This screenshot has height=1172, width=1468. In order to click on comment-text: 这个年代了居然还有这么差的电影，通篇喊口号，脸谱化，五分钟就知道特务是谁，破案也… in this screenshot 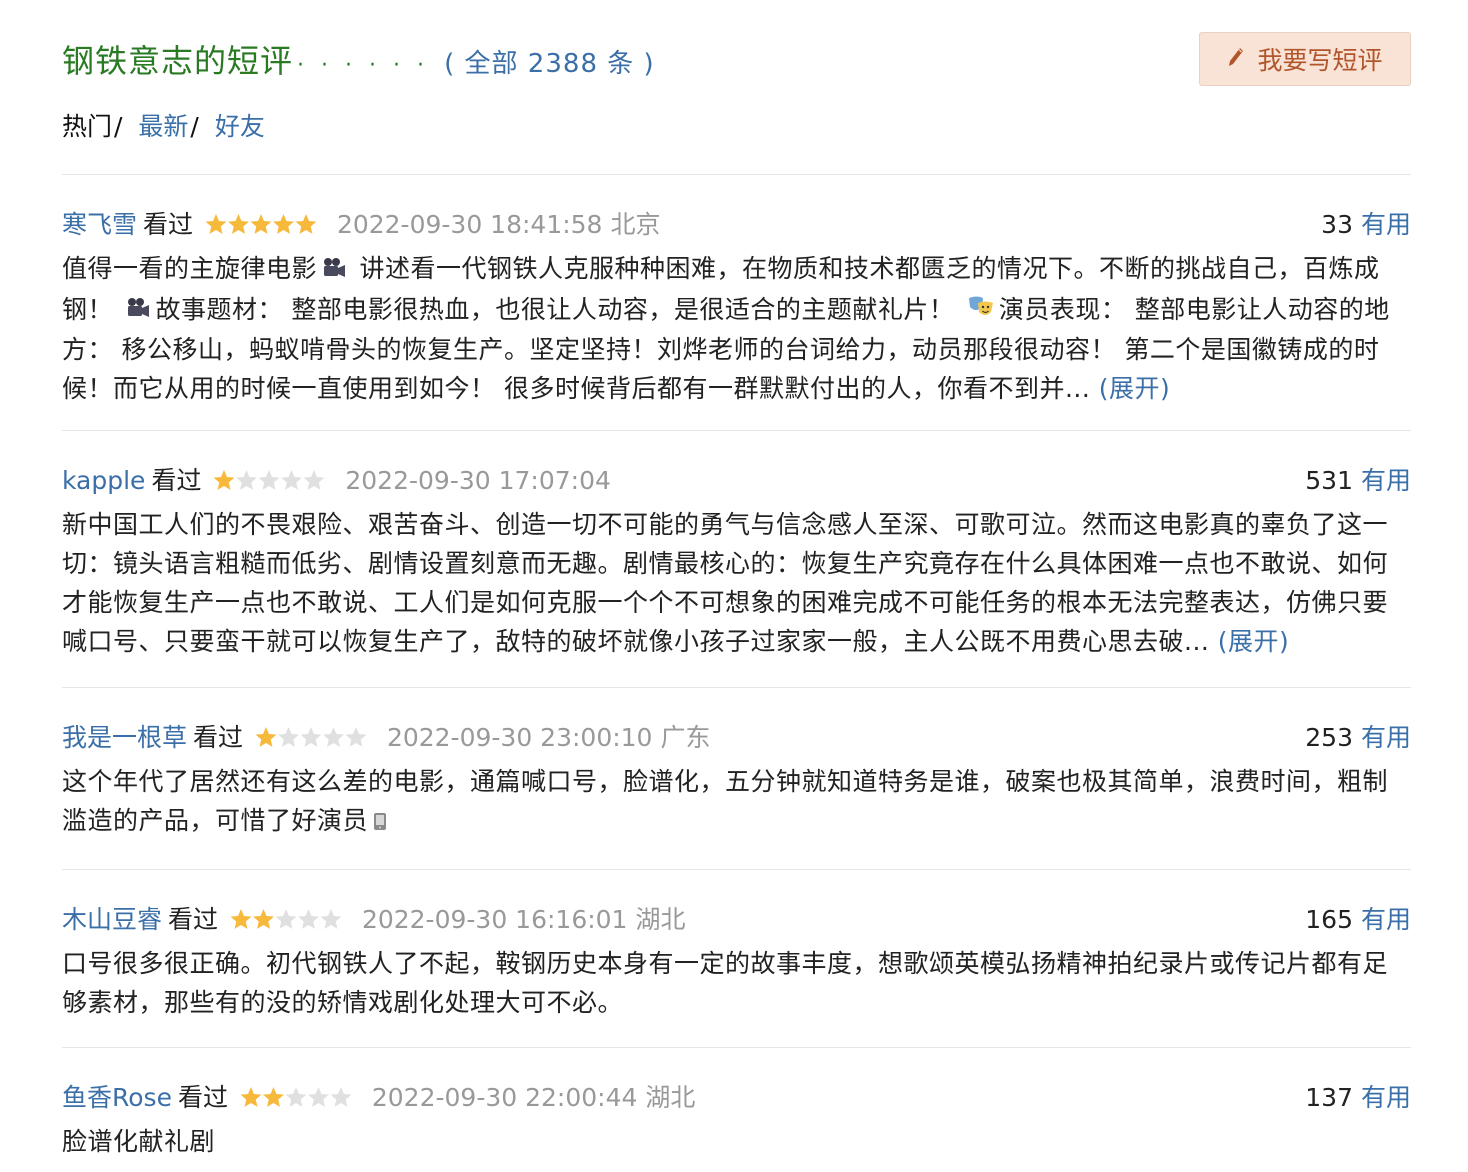, I will do `click(736, 802)`.